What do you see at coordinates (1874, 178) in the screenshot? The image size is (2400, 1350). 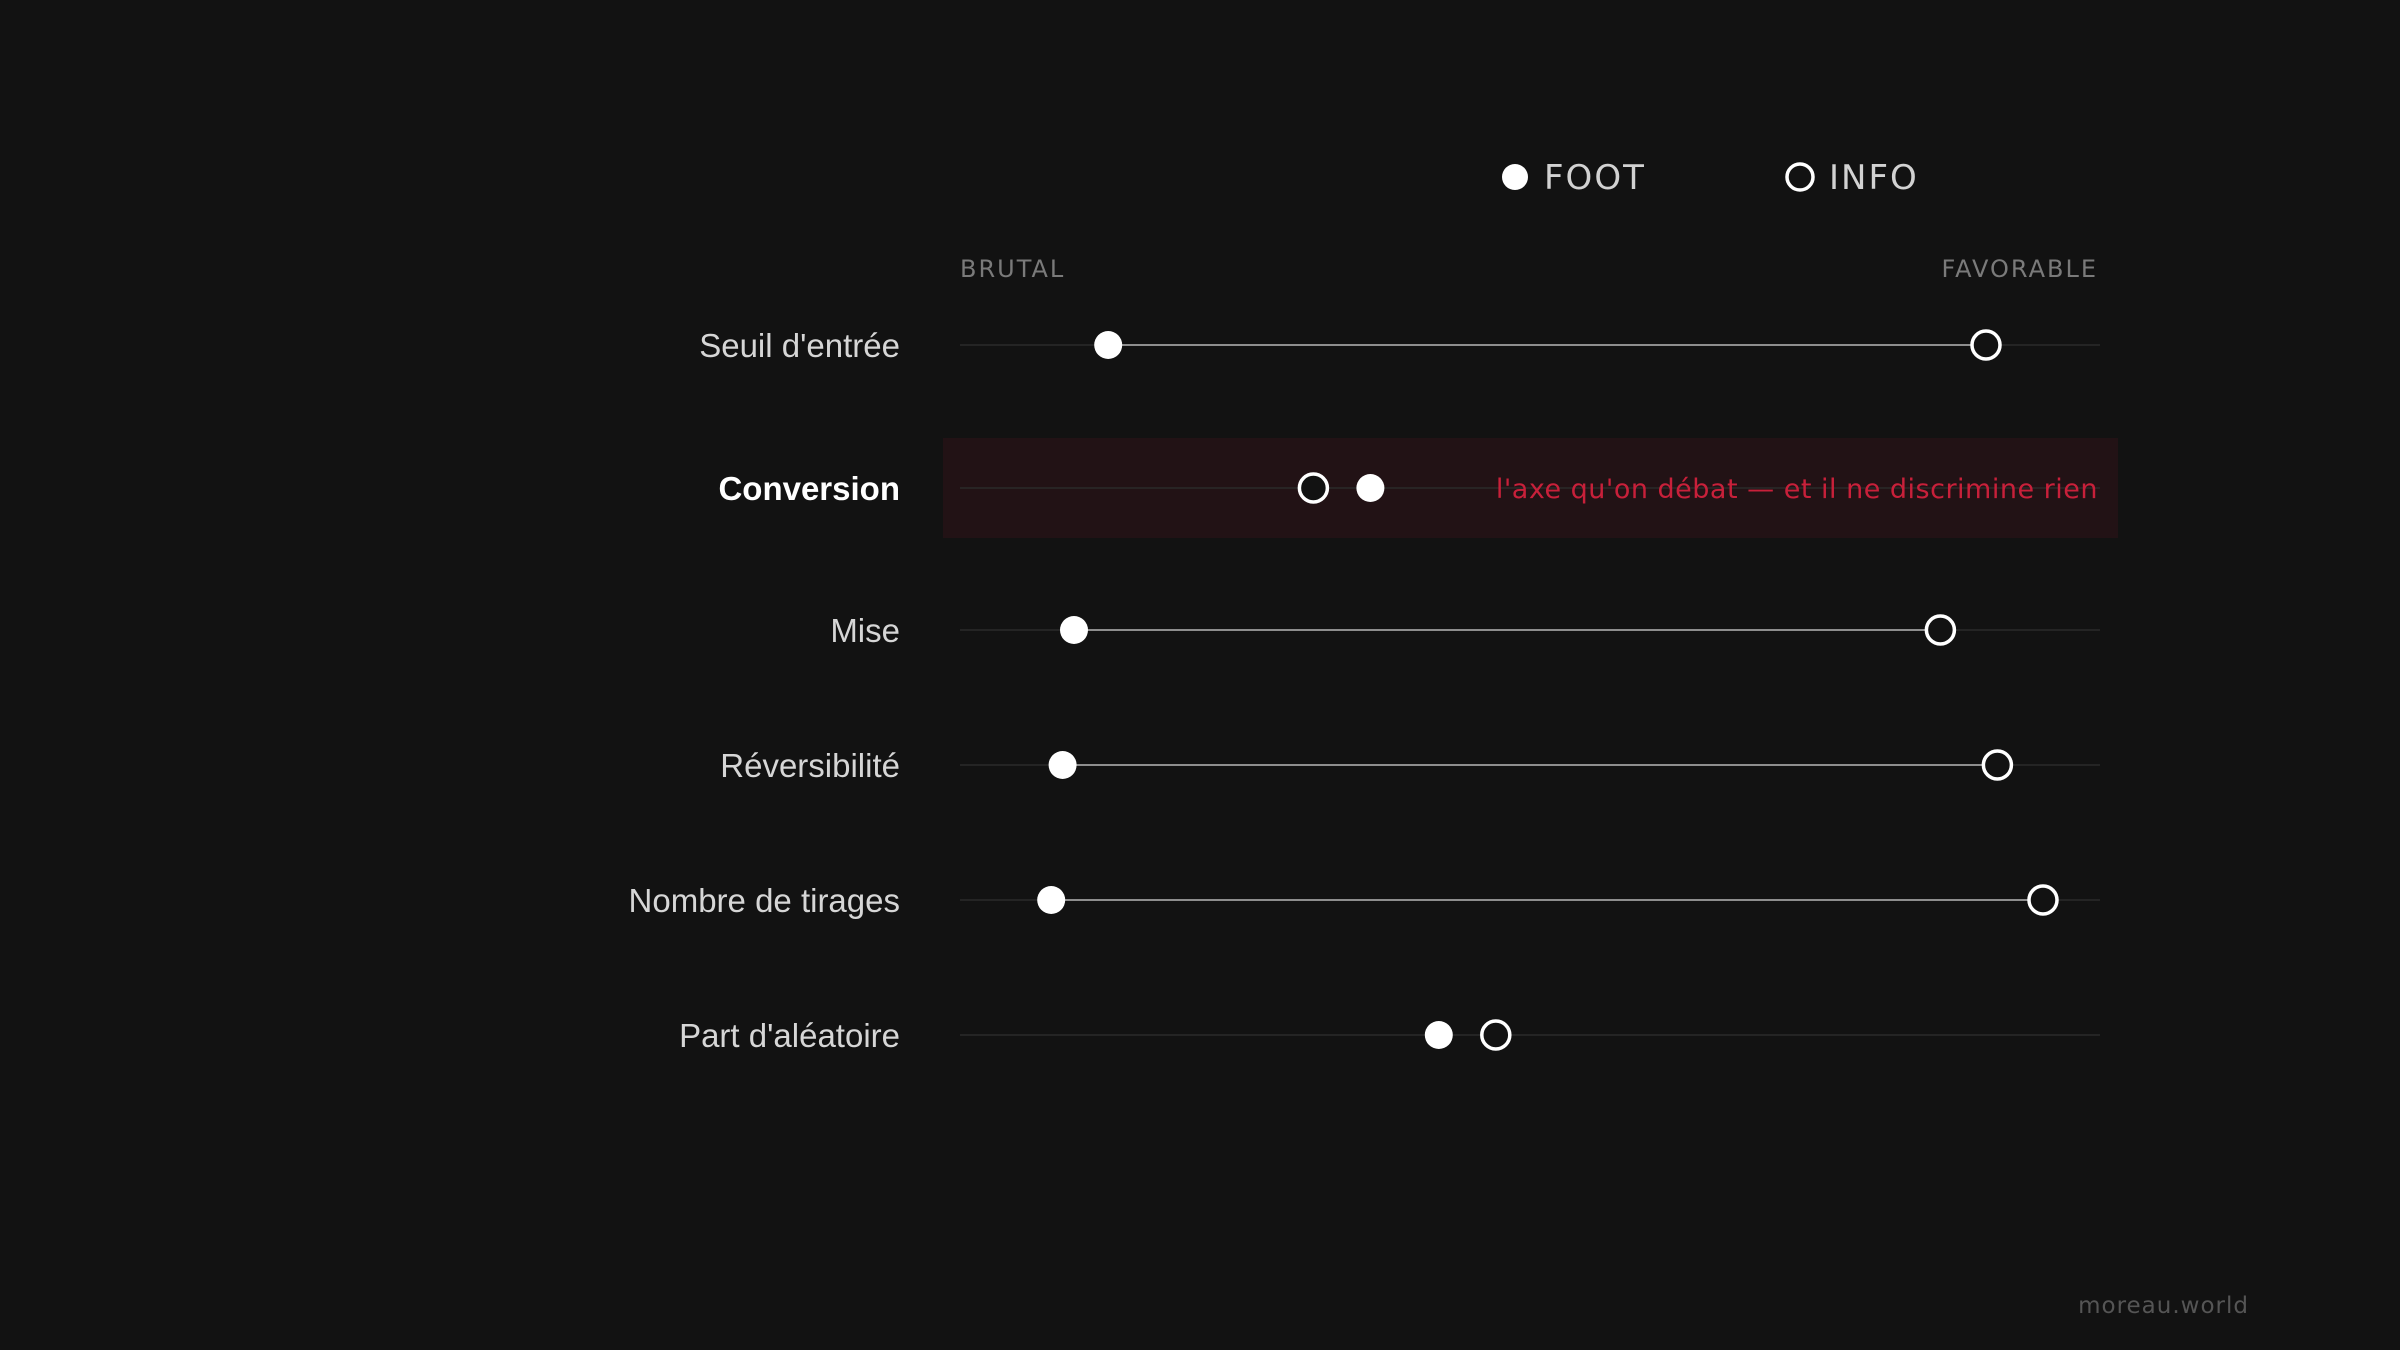 I see `legend-info-label: INFO` at bounding box center [1874, 178].